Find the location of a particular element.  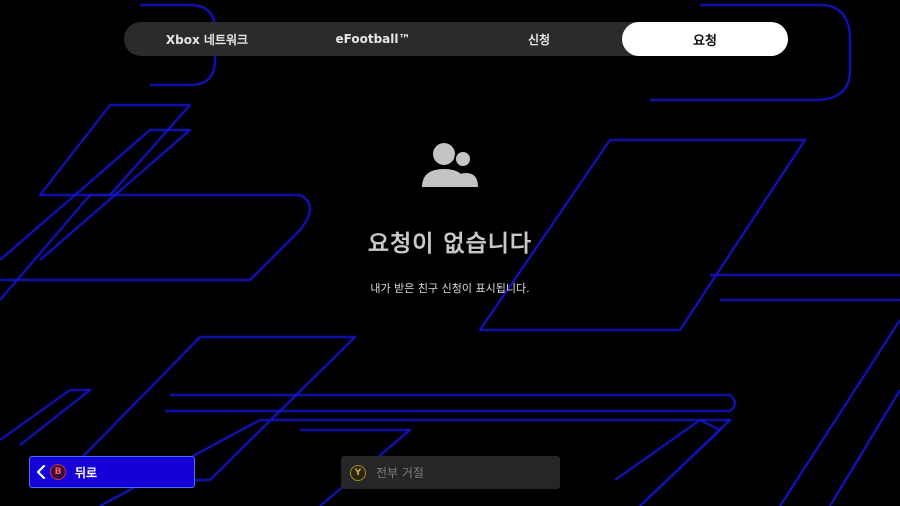

tab-bar: Xbox 네트워크 eFootball™ 신청 요청 is located at coordinates (456, 39).